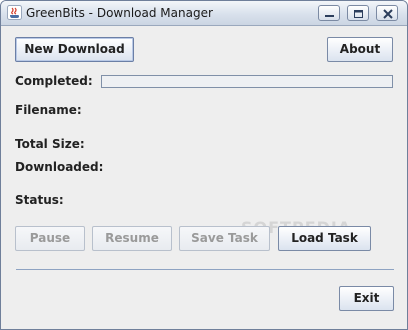 The image size is (408, 330). Describe the element at coordinates (205, 269) in the screenshot. I see `separator` at that location.